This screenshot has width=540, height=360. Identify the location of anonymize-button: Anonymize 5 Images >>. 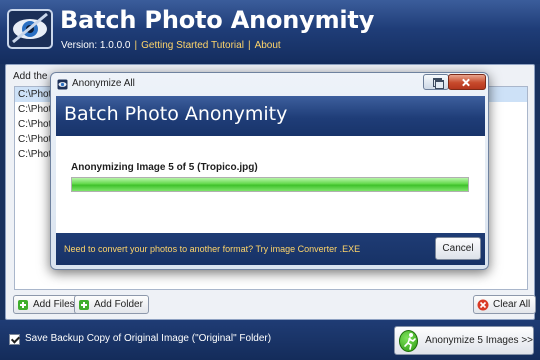
(464, 340).